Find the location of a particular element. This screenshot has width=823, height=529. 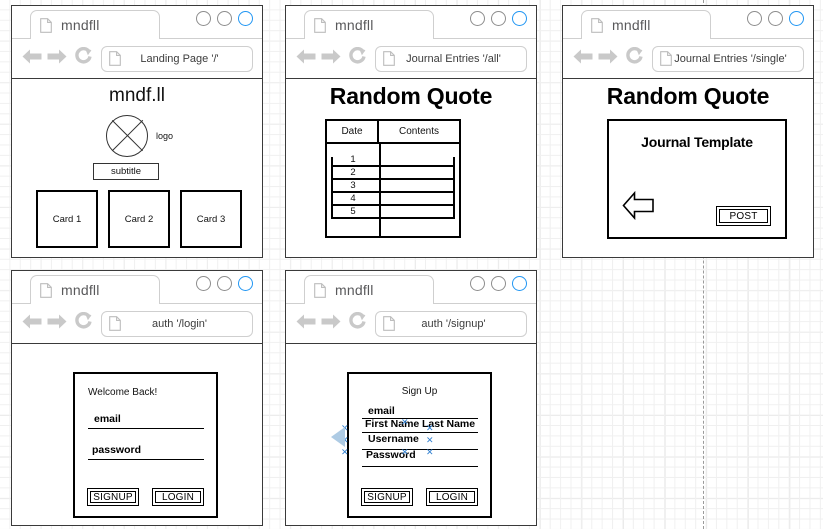

logo-label: logo is located at coordinates (165, 136).